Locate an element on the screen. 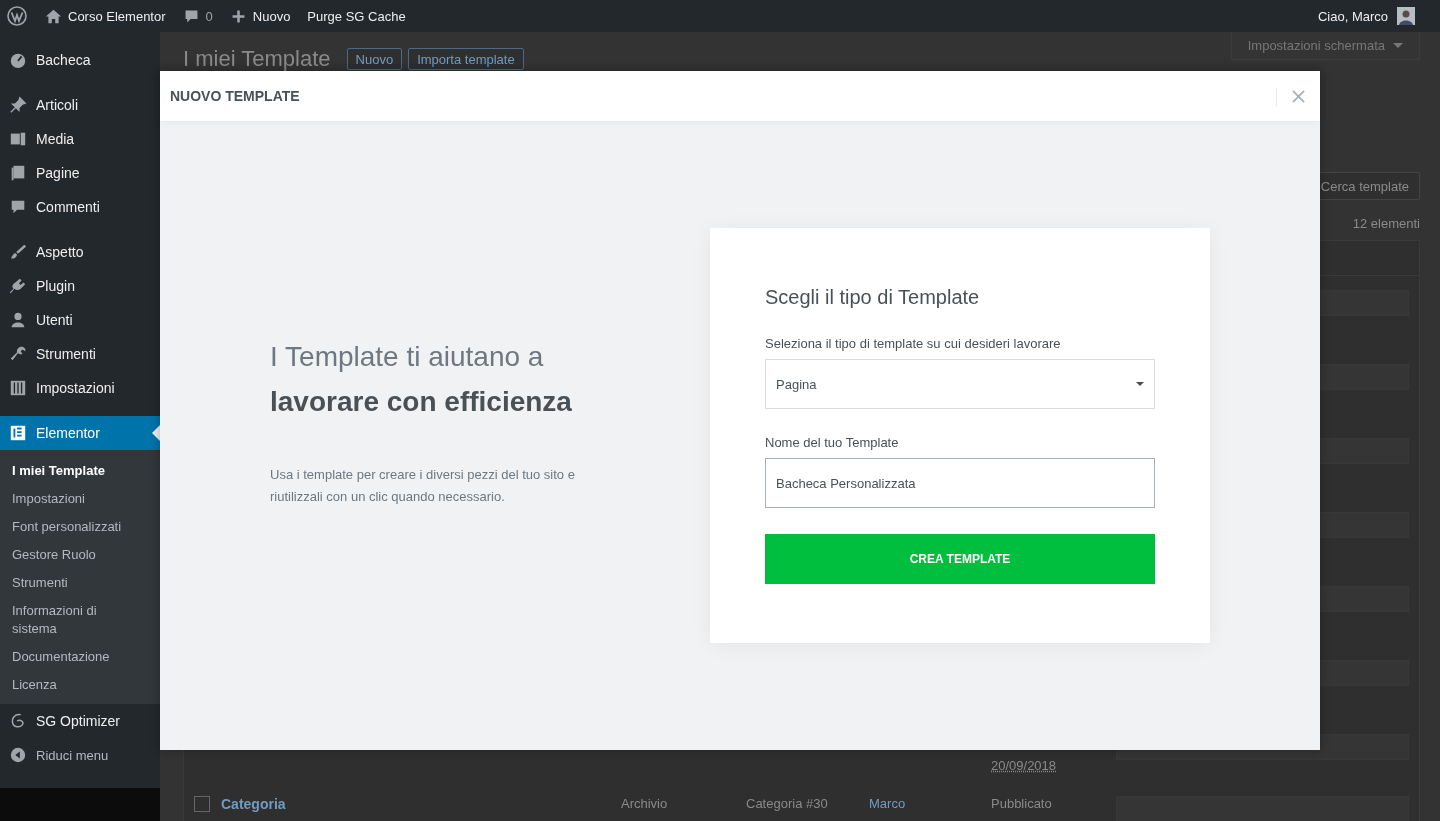  site-name-link: Corso Elementor is located at coordinates (105, 16).